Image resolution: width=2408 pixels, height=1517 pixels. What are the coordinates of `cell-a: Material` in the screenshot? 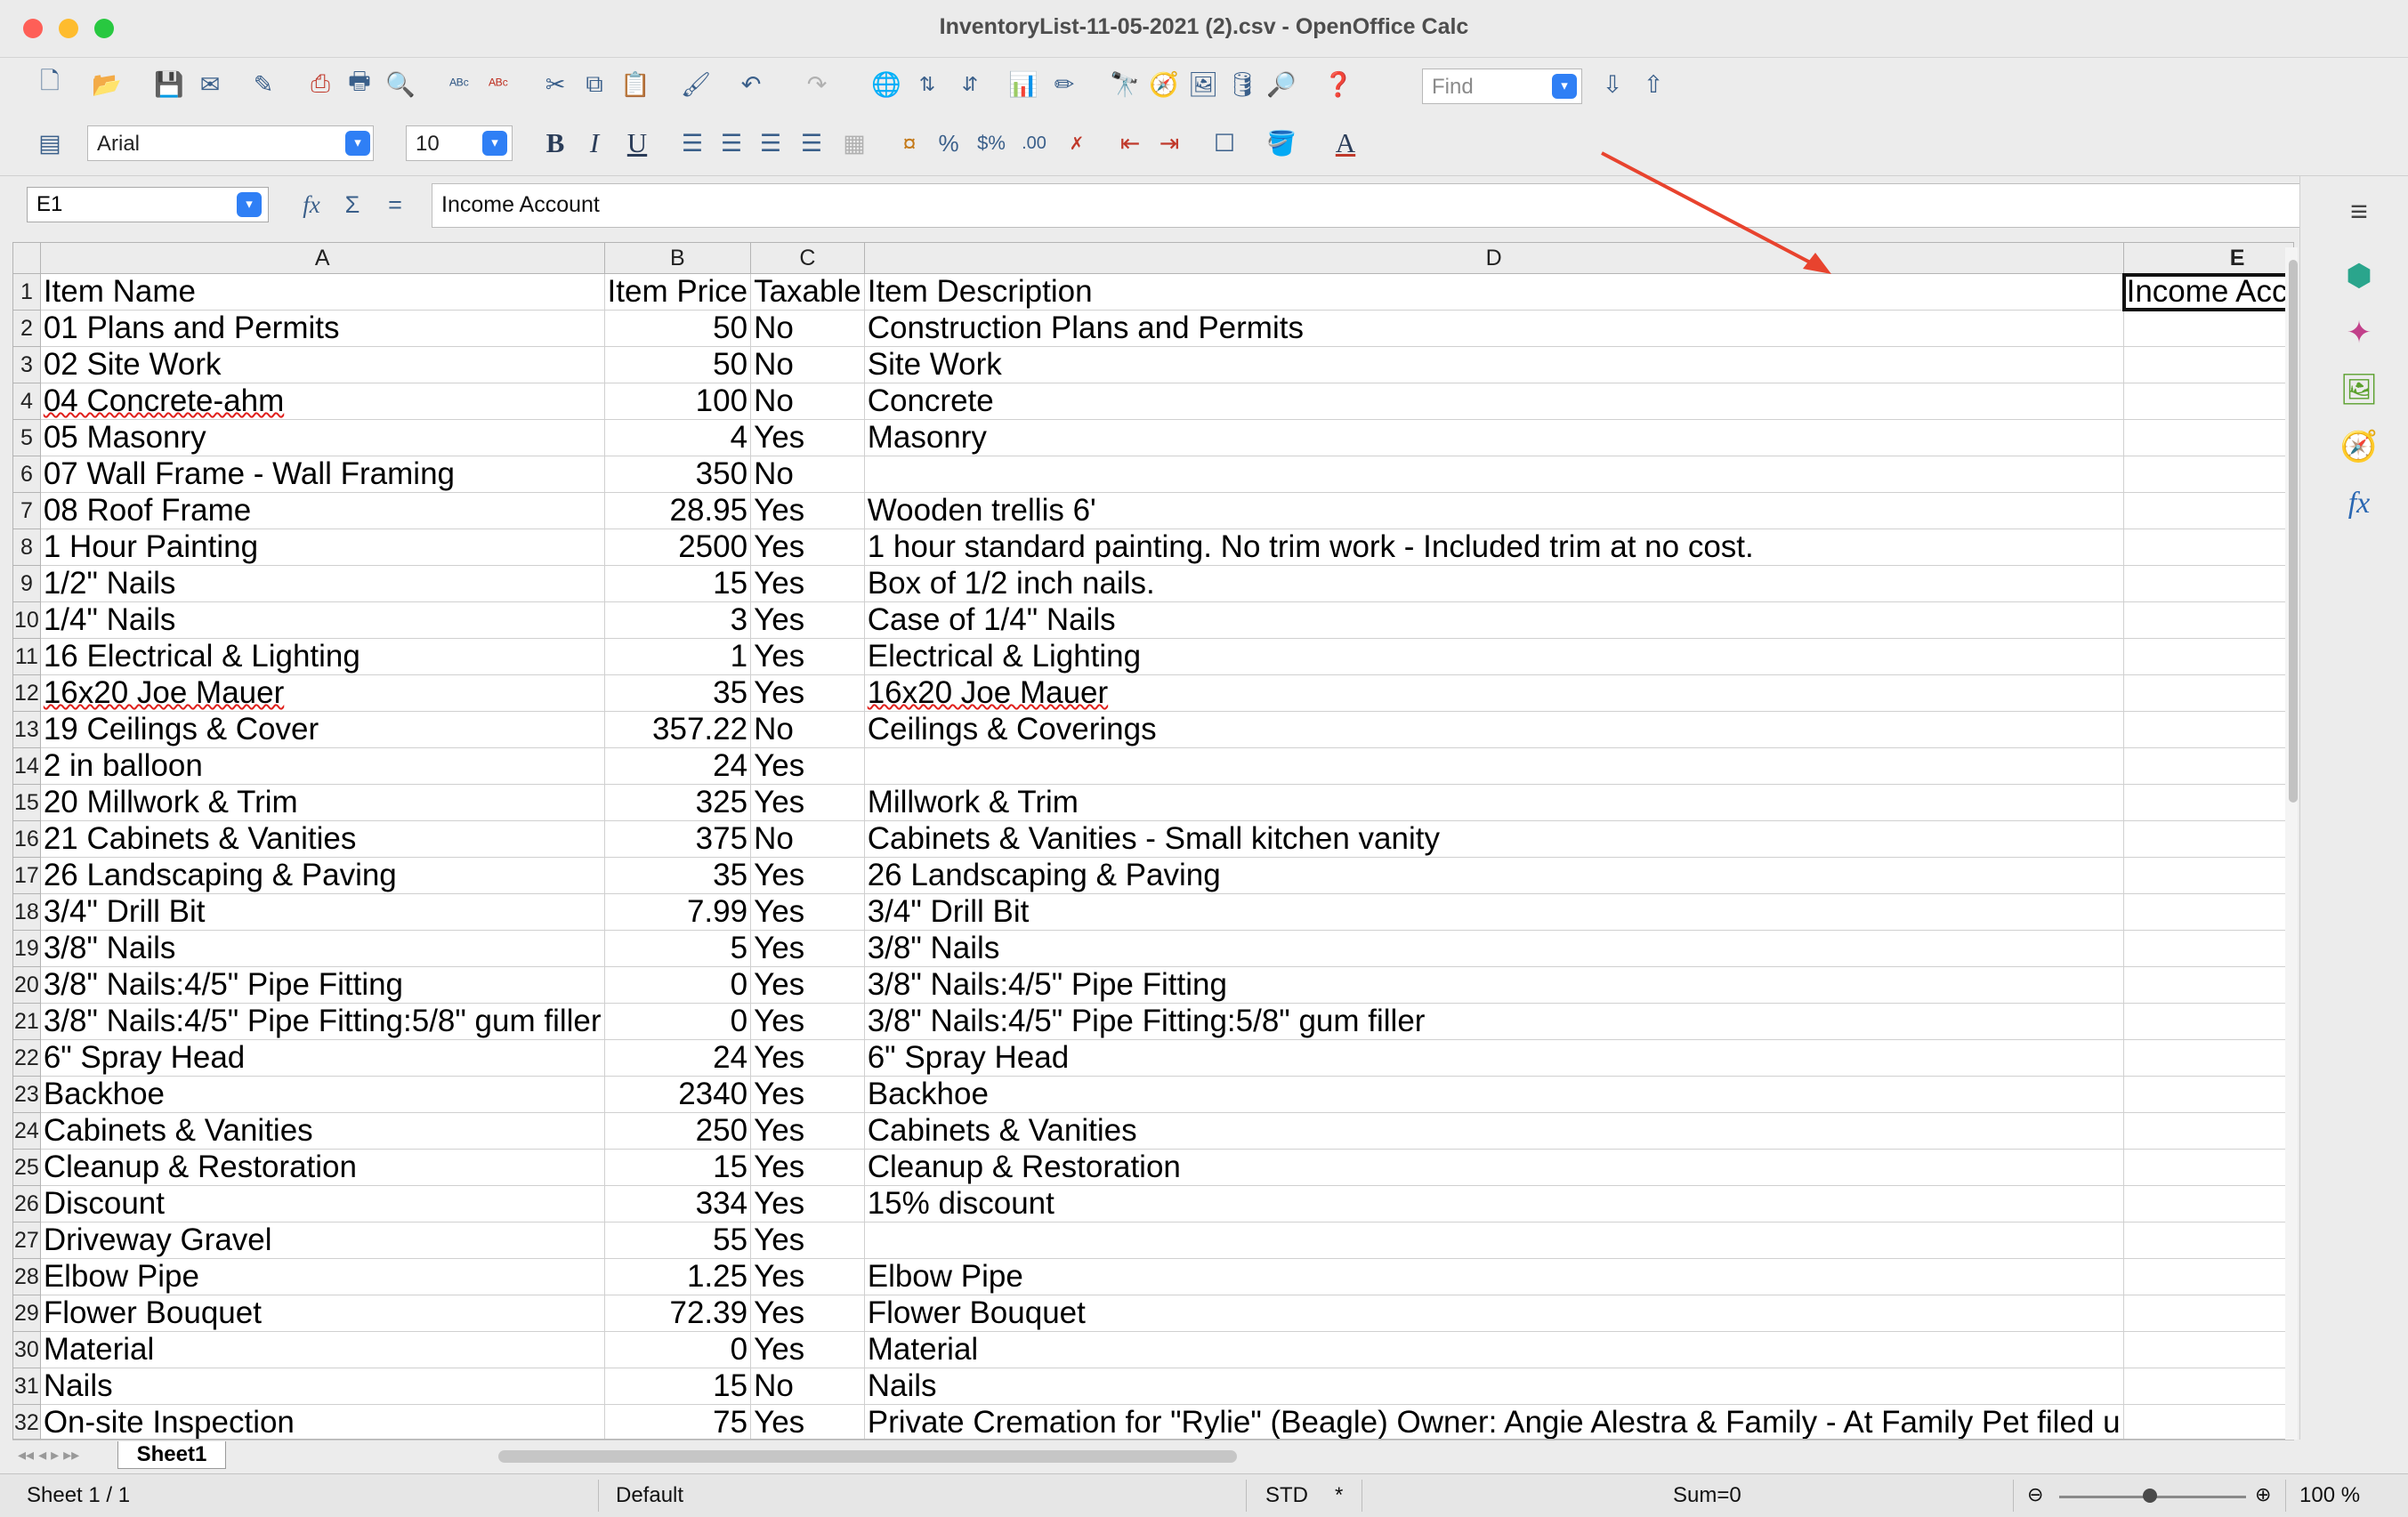 It's located at (322, 1349).